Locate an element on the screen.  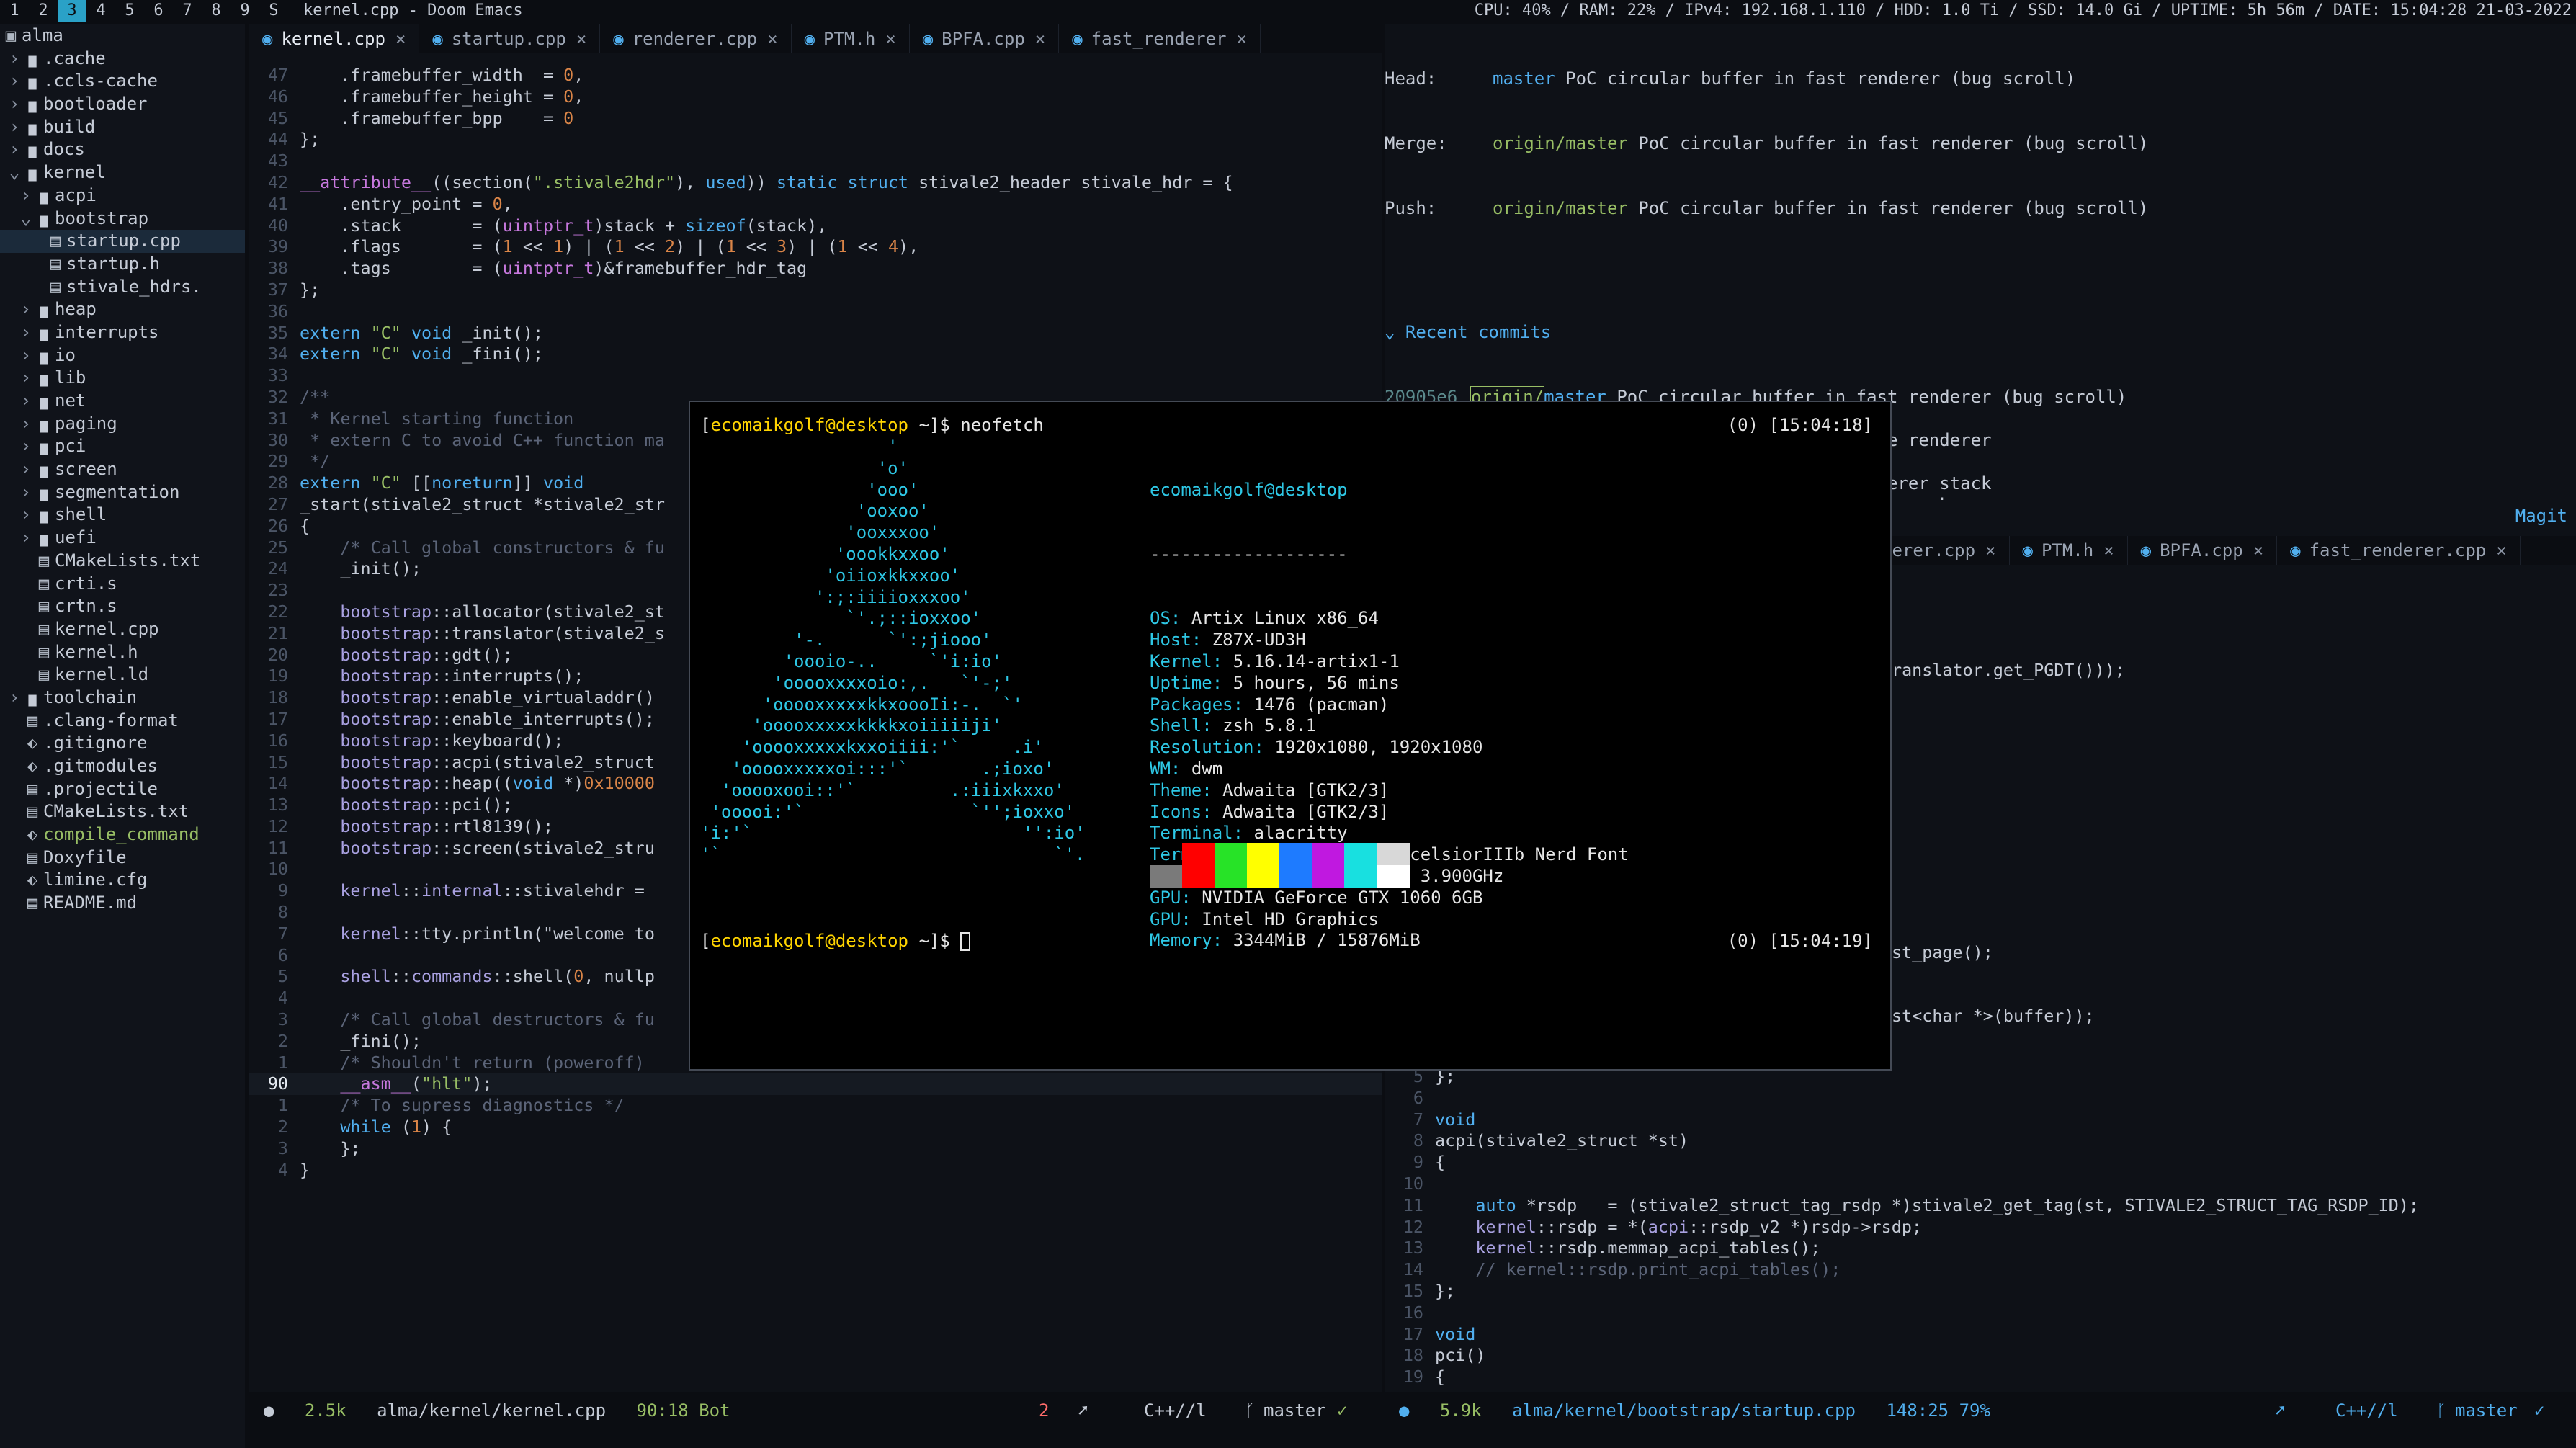
tree-folder: › ▆ bootloader is located at coordinates (123, 104).